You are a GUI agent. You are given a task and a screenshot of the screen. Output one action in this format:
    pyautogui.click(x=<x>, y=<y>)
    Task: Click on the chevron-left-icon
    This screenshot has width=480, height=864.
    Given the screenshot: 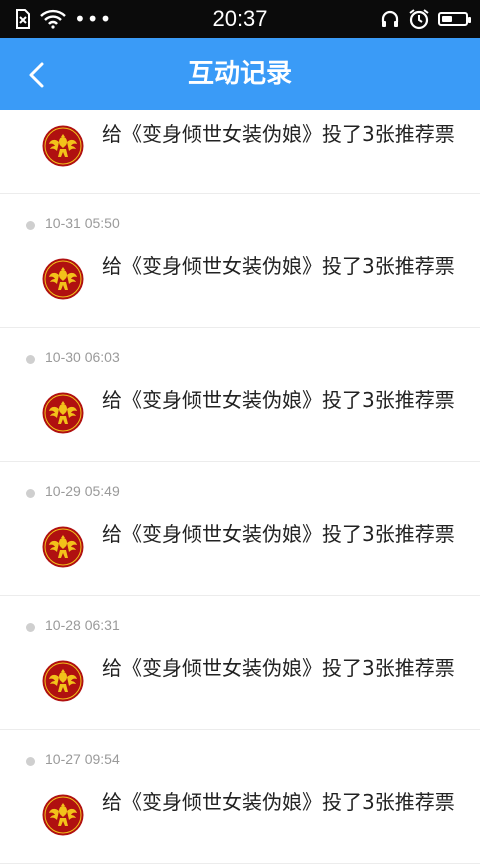 What is the action you would take?
    pyautogui.click(x=36, y=75)
    